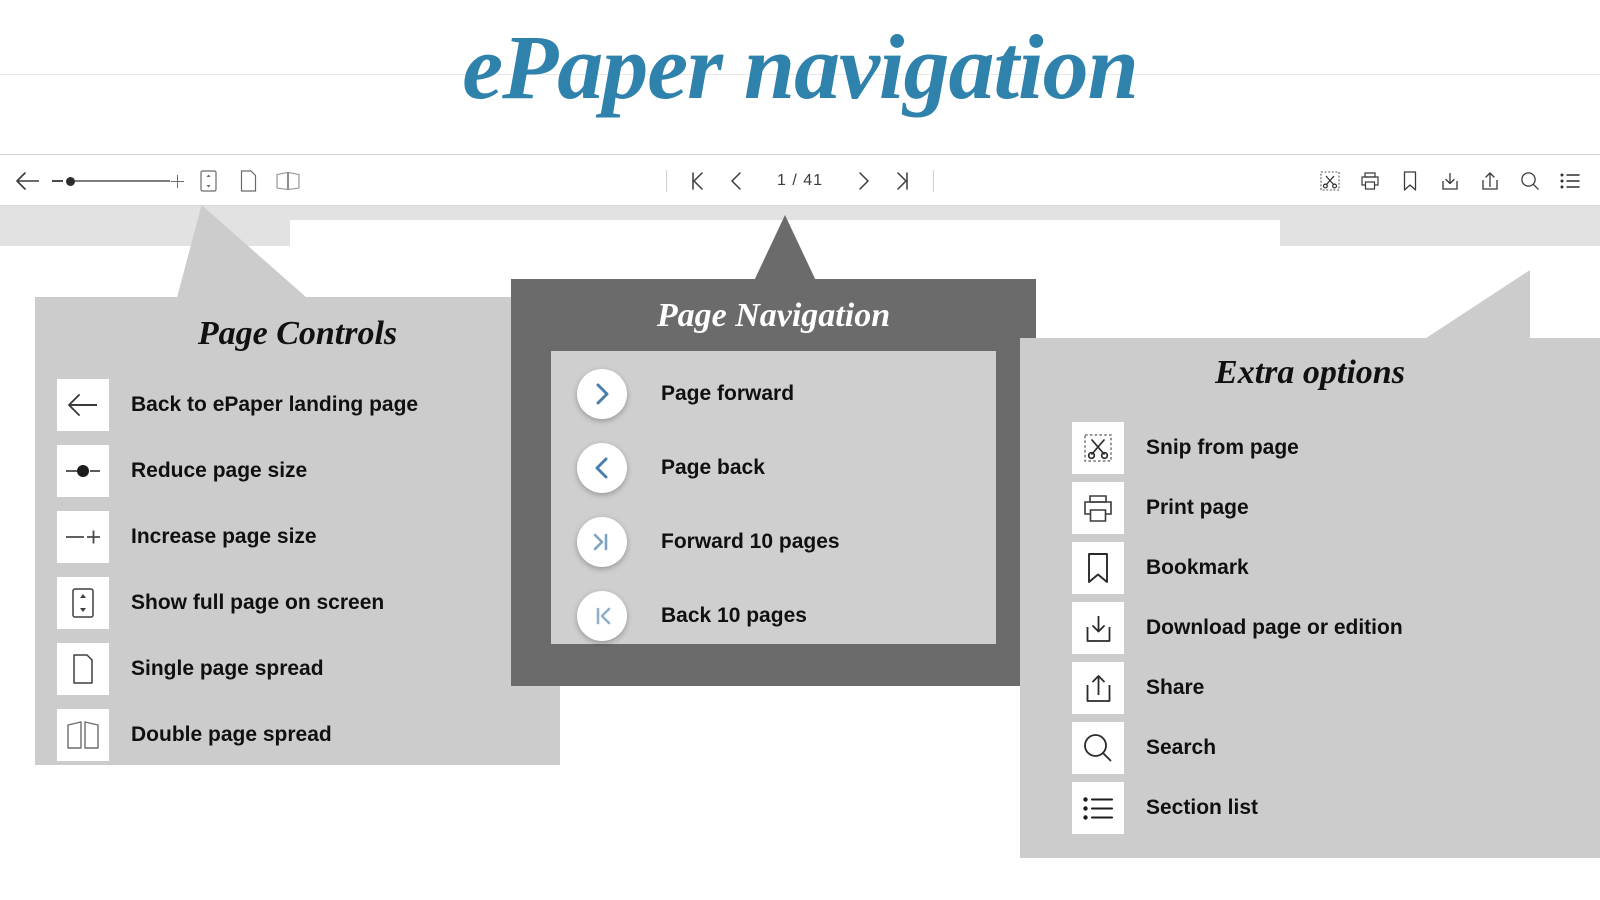 Image resolution: width=1600 pixels, height=900 pixels. What do you see at coordinates (275, 404) in the screenshot?
I see `list-item-label: Back to ePaper landing page` at bounding box center [275, 404].